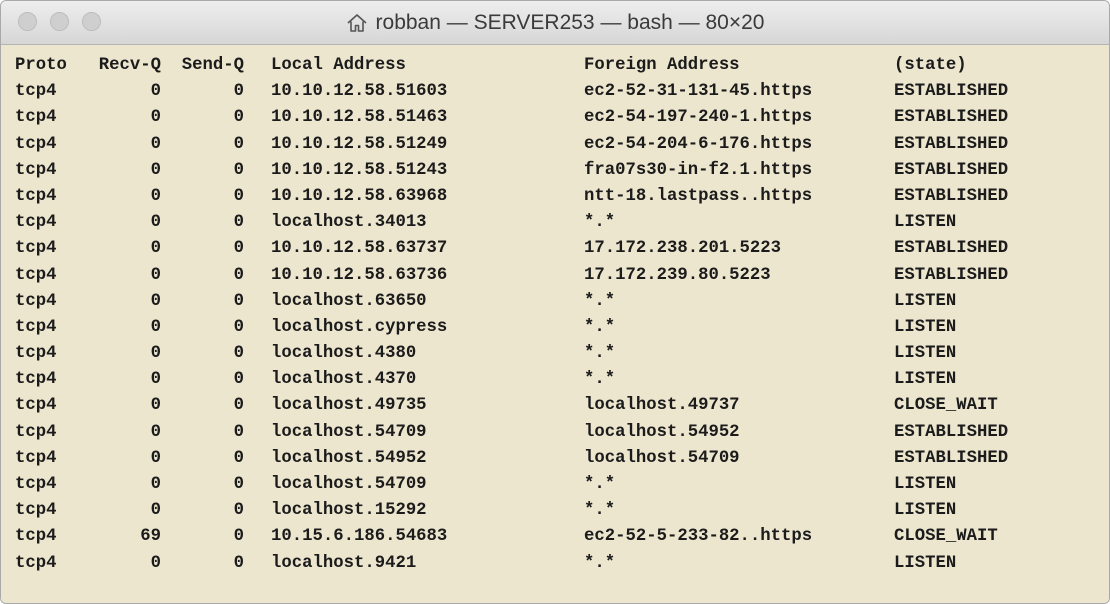 The height and width of the screenshot is (604, 1110). What do you see at coordinates (349, 223) in the screenshot?
I see `local-address-cell: localhost.34013` at bounding box center [349, 223].